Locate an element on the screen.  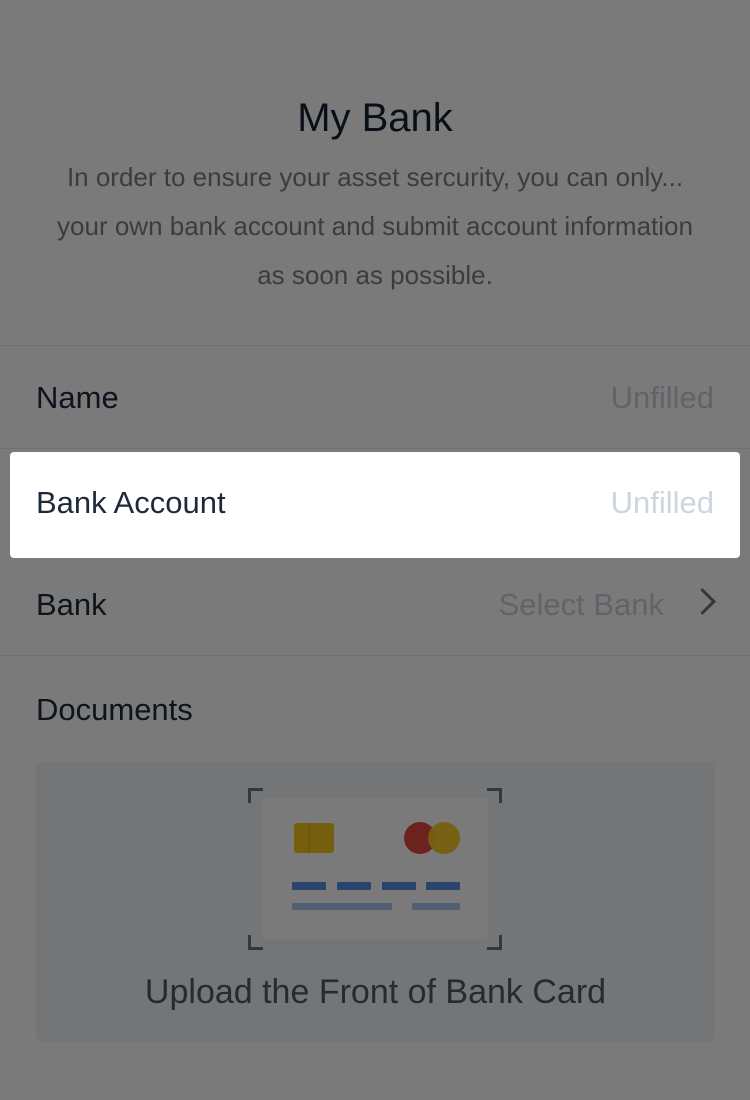
bank-card-icon is located at coordinates (375, 869).